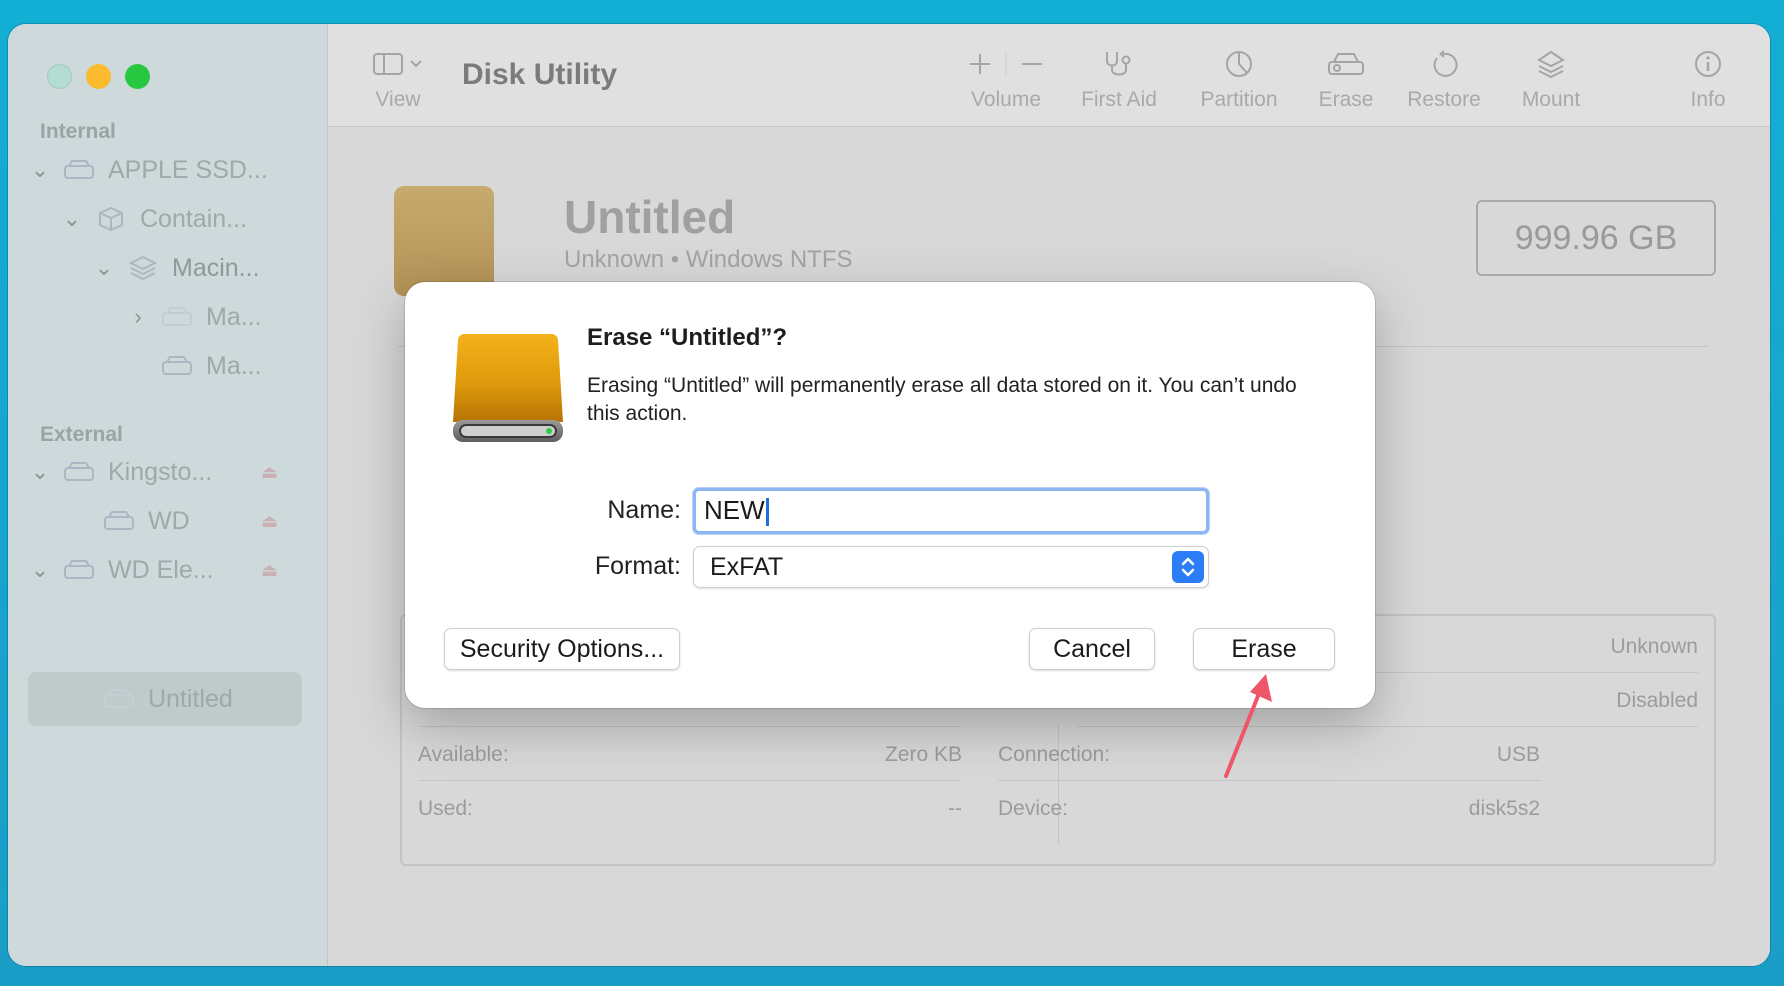 The image size is (1784, 986). I want to click on section-external: External, so click(81, 434).